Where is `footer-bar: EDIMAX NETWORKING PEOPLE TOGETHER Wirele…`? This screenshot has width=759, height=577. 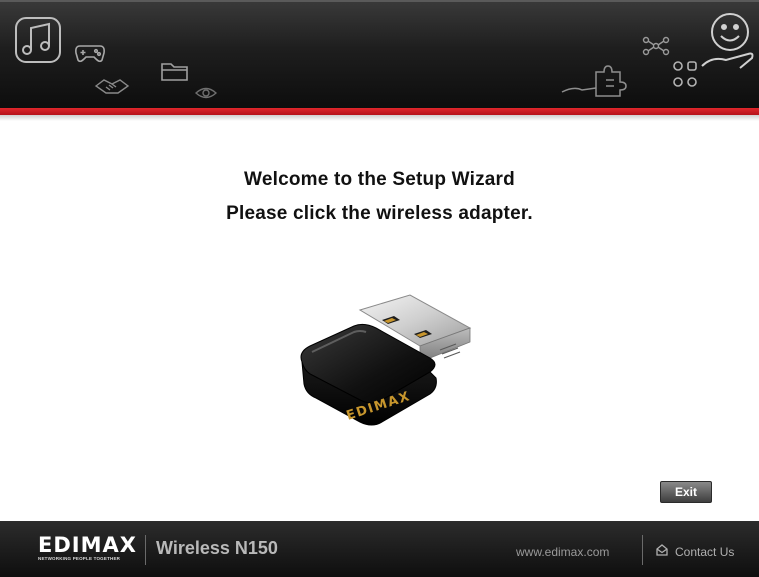 footer-bar: EDIMAX NETWORKING PEOPLE TOGETHER Wirele… is located at coordinates (379, 549).